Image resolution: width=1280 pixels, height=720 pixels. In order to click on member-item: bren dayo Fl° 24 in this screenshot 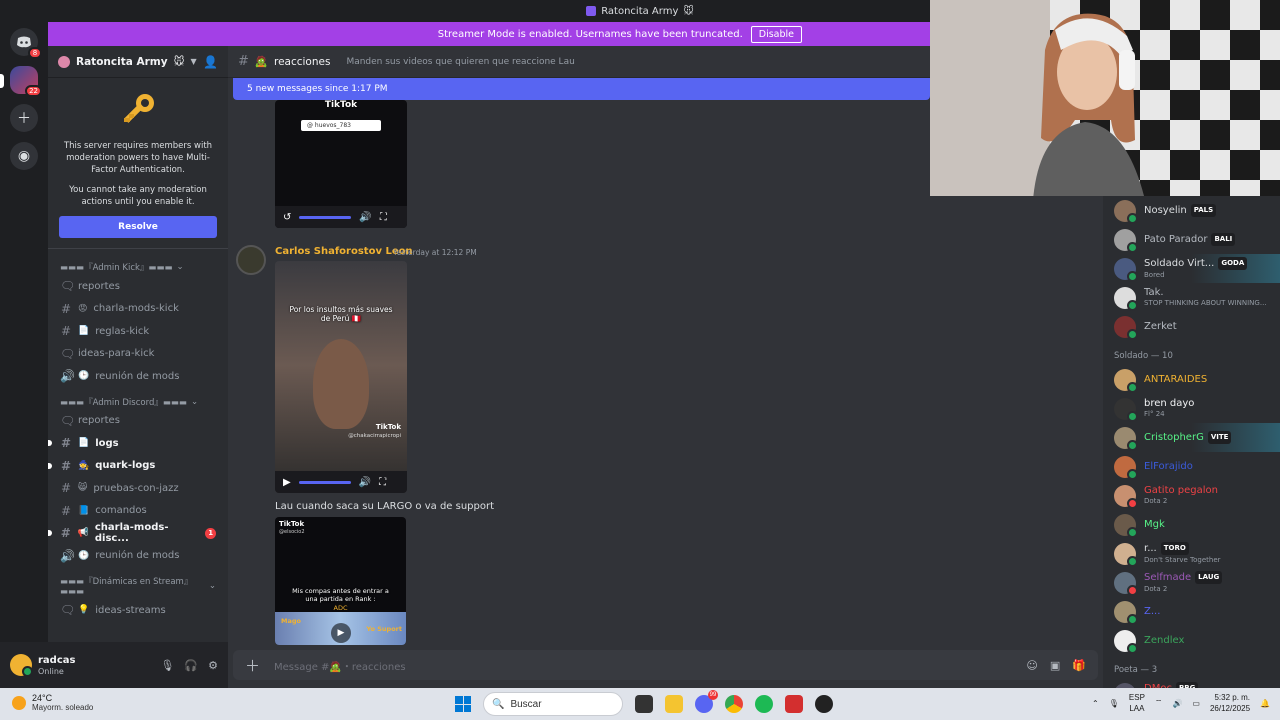, I will do `click(1191, 408)`.